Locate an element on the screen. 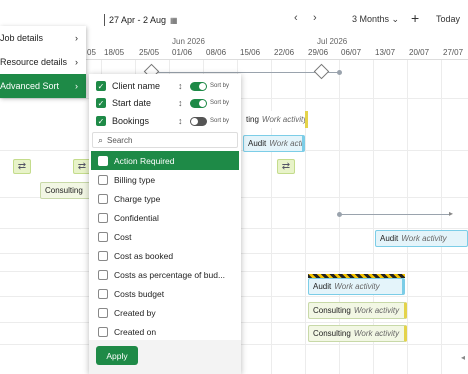  menu-item-label: Resource details is located at coordinates (34, 62).